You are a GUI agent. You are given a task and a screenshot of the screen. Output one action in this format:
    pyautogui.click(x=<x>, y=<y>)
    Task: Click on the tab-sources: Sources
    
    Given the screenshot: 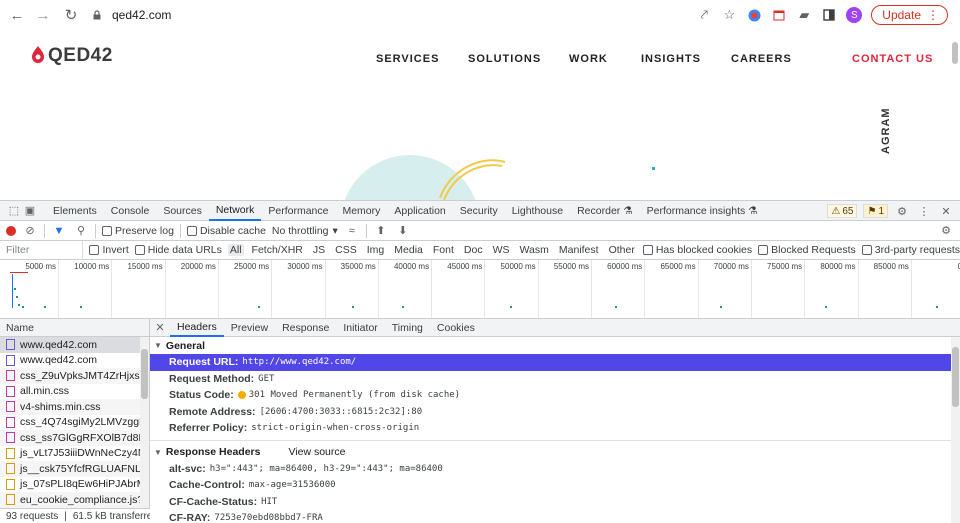 What is the action you would take?
    pyautogui.click(x=182, y=211)
    